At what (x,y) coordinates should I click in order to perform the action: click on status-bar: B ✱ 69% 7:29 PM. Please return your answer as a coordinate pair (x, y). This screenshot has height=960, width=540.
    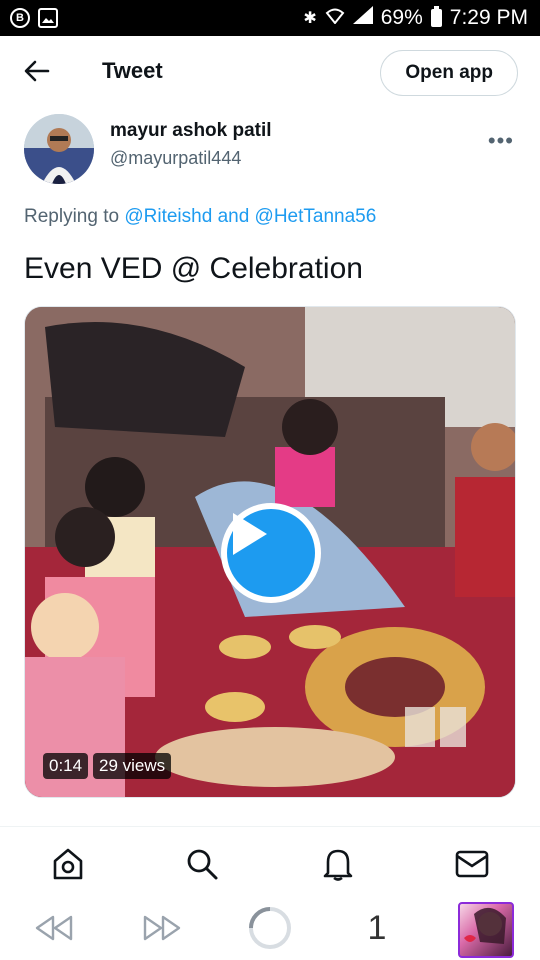
    Looking at the image, I should click on (270, 18).